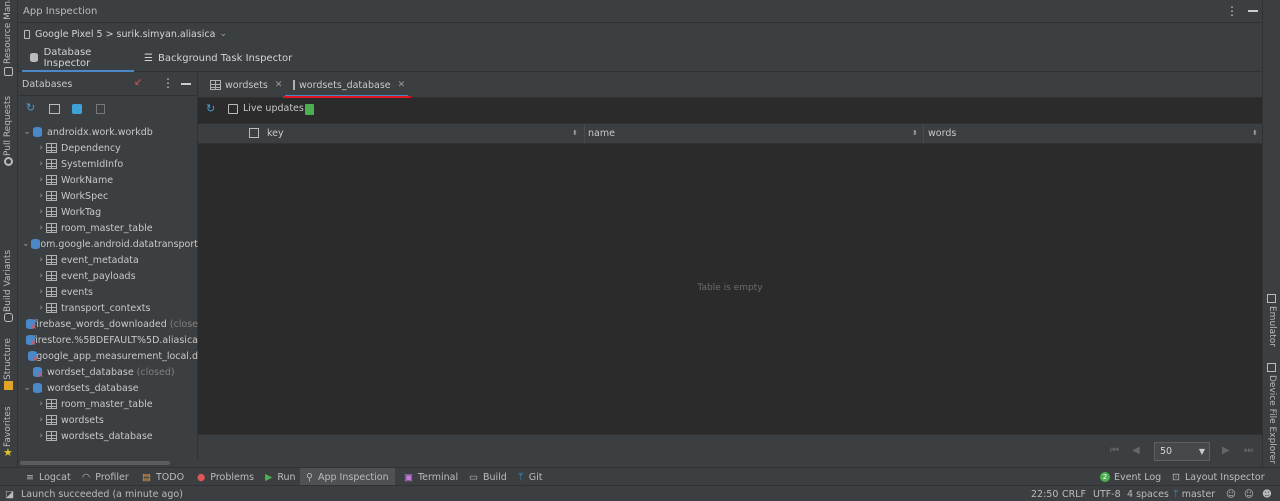 Image resolution: width=1280 pixels, height=501 pixels. I want to click on column-header-name: name, so click(601, 133).